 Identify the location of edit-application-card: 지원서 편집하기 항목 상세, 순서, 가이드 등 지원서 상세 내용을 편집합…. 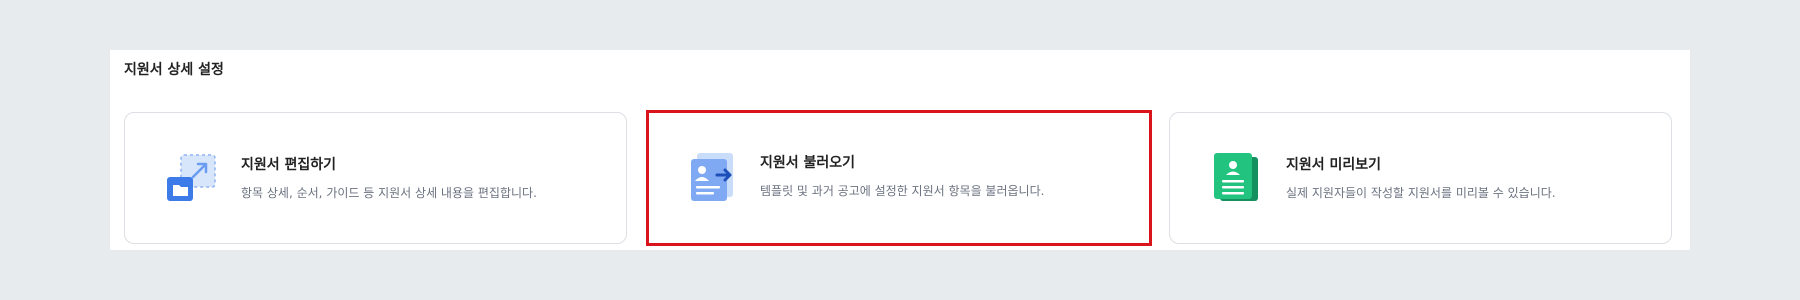
(375, 178).